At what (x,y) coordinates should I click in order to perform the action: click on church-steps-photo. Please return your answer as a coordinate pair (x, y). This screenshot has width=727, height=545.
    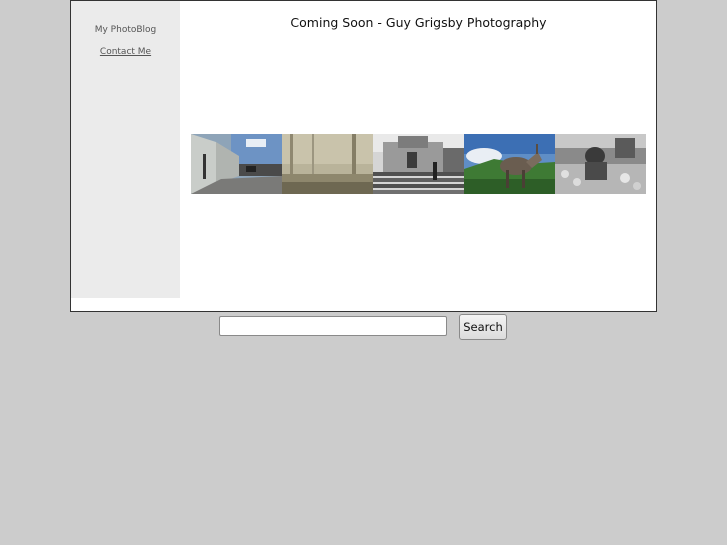
    Looking at the image, I should click on (418, 164).